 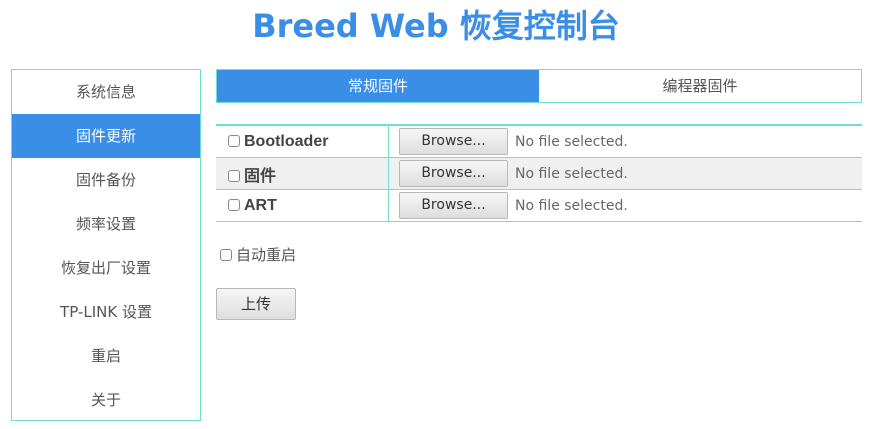 I want to click on art-file-input: Browse... No file selected., so click(x=626, y=206).